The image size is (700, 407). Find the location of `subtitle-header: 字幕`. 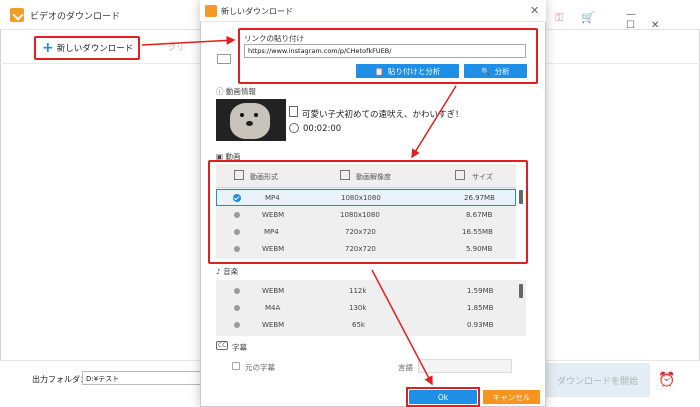

subtitle-header: 字幕 is located at coordinates (239, 347).